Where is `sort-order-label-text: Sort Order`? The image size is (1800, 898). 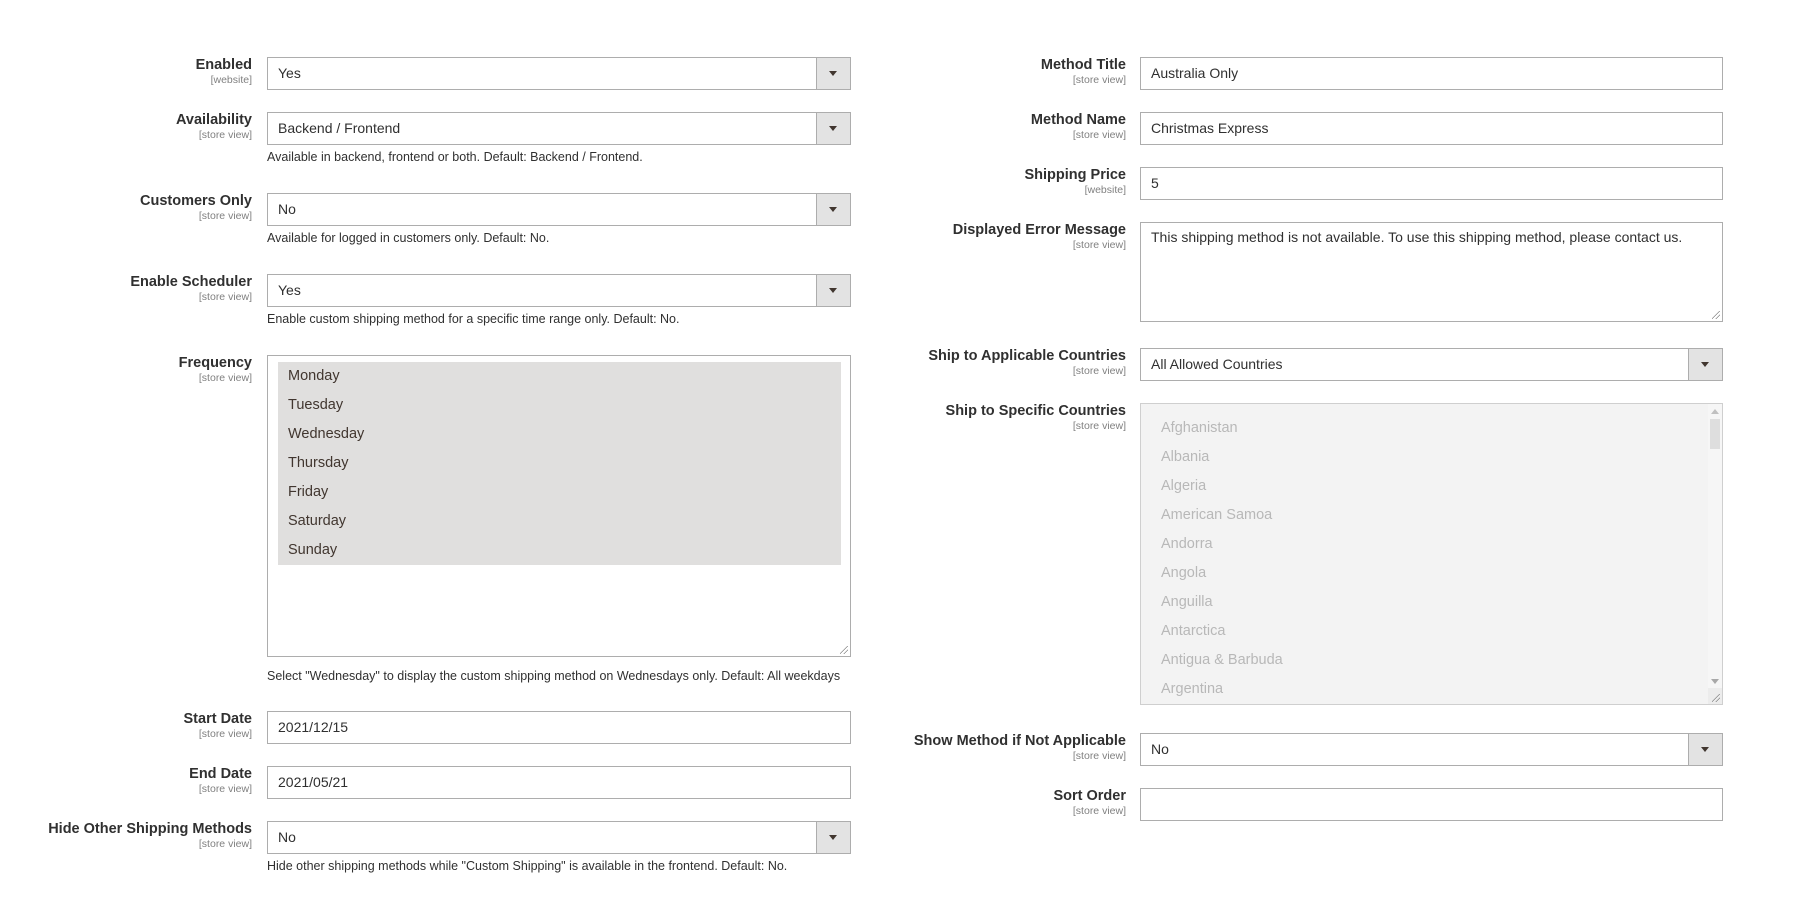
sort-order-label-text: Sort Order is located at coordinates (1089, 796).